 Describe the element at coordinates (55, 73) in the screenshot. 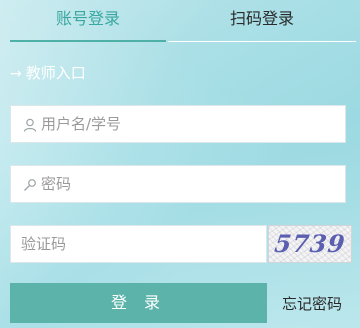

I see `teacher-entry-text: 教师入口` at that location.